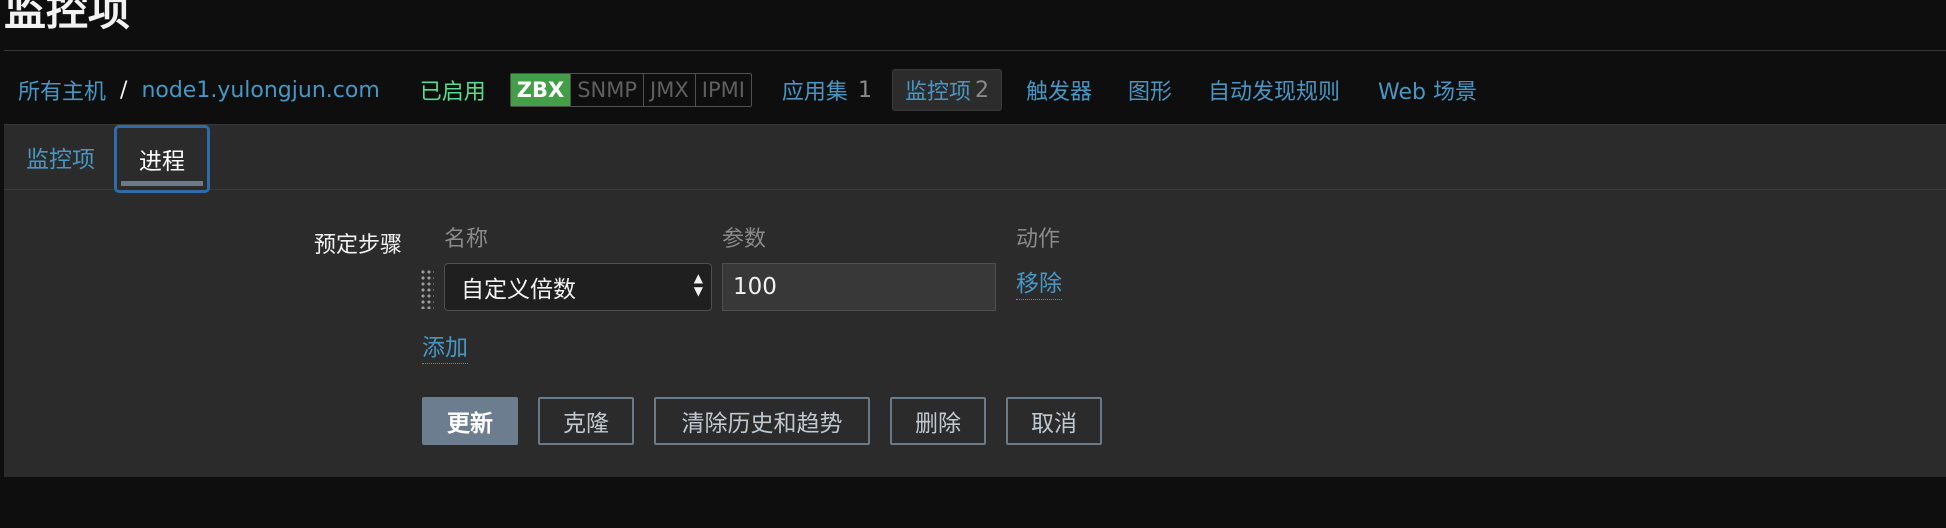 This screenshot has height=528, width=1946. I want to click on preprocessing-steps-label: 预定步骤, so click(357, 245).